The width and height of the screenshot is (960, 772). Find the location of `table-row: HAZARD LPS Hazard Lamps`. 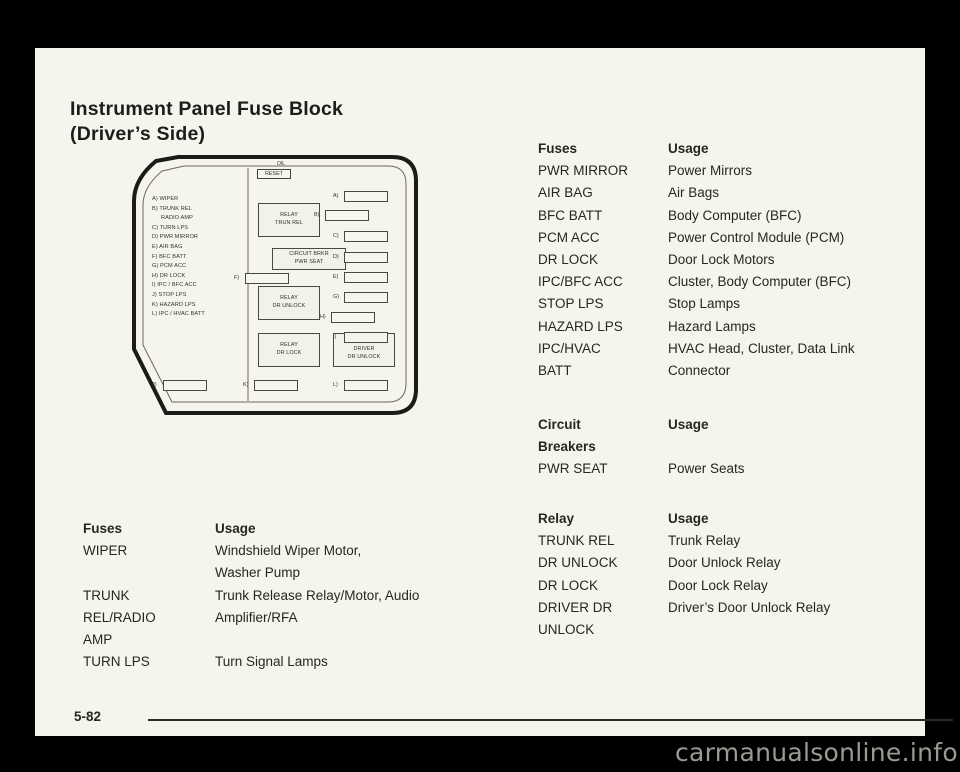

table-row: HAZARD LPS Hazard Lamps is located at coordinates (738, 327).